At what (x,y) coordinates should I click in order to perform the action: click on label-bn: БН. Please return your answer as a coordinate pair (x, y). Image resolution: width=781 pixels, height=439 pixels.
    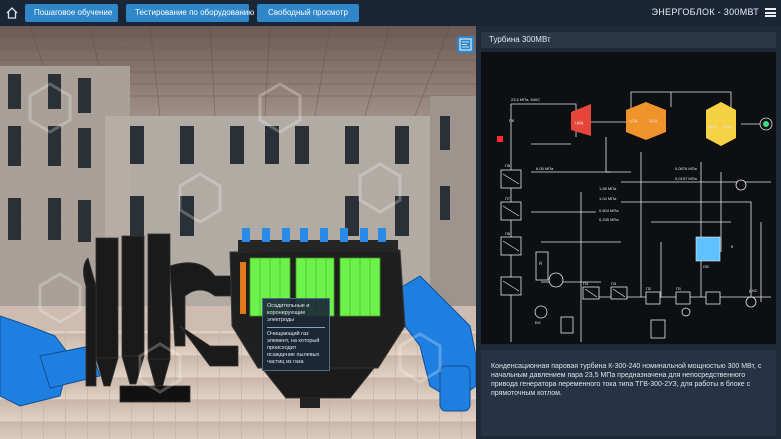
    Looking at the image, I should click on (538, 322).